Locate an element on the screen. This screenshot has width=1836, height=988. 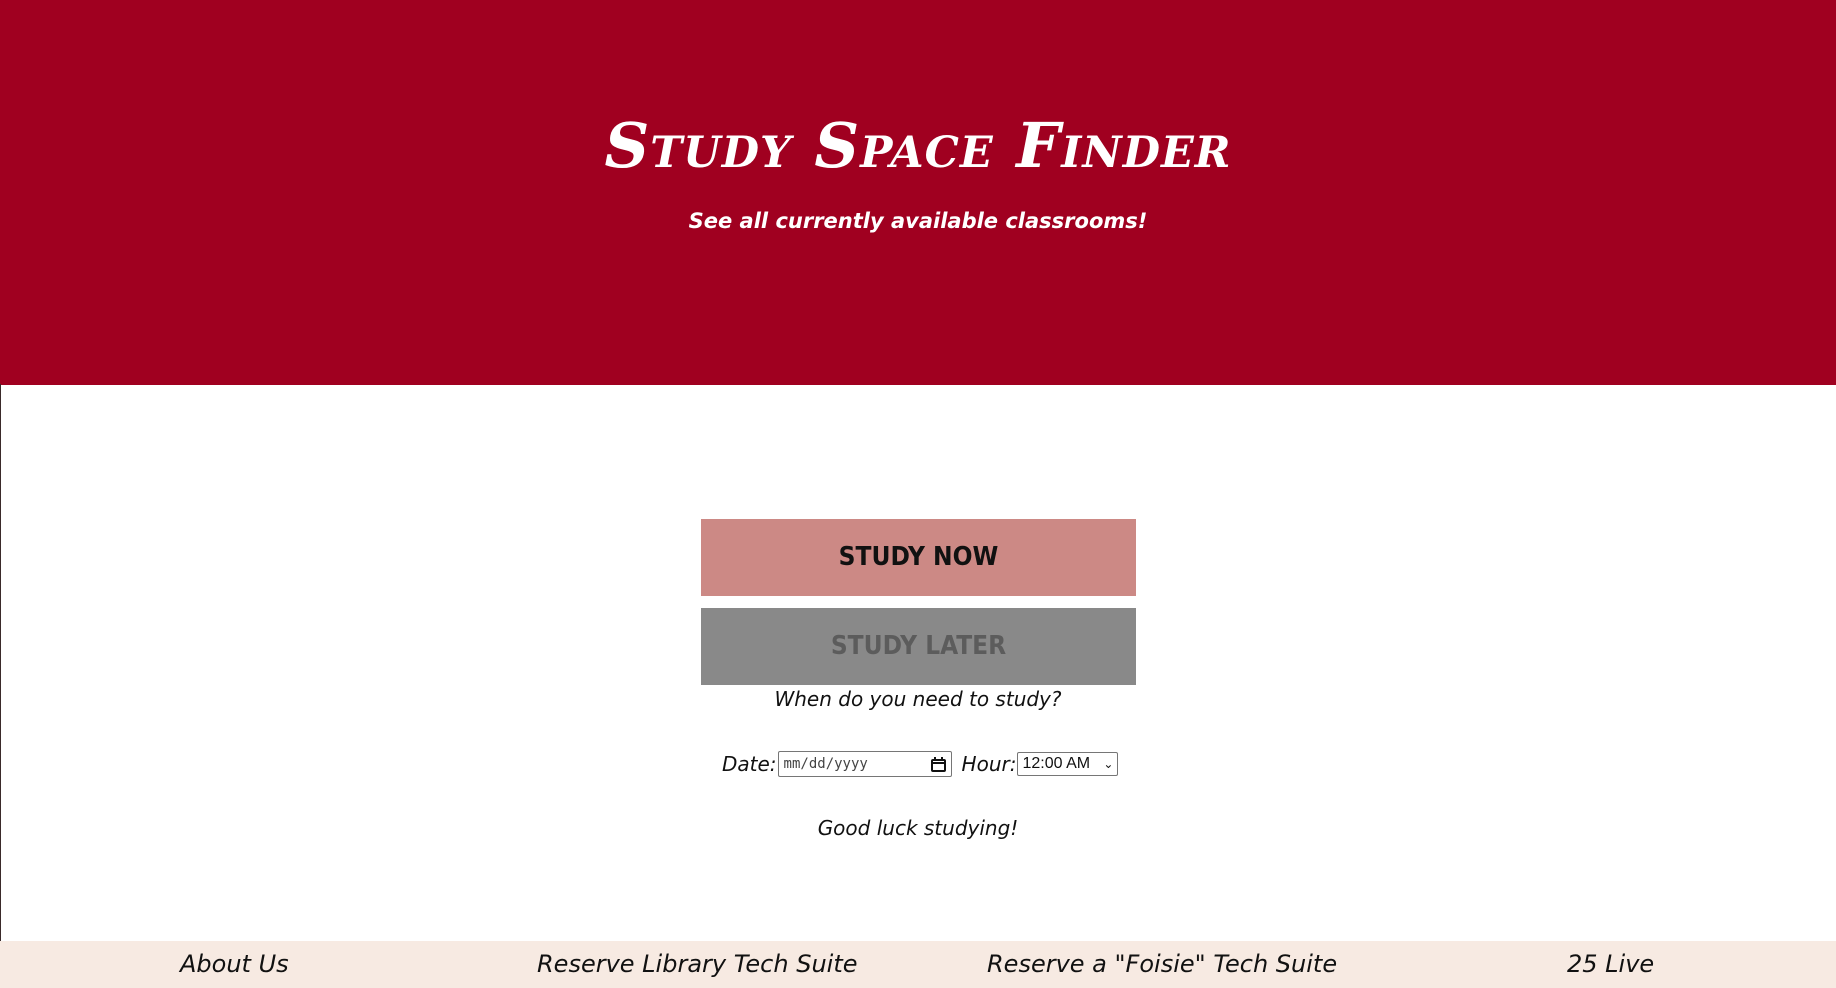
hour-label: Hour: is located at coordinates (989, 764).